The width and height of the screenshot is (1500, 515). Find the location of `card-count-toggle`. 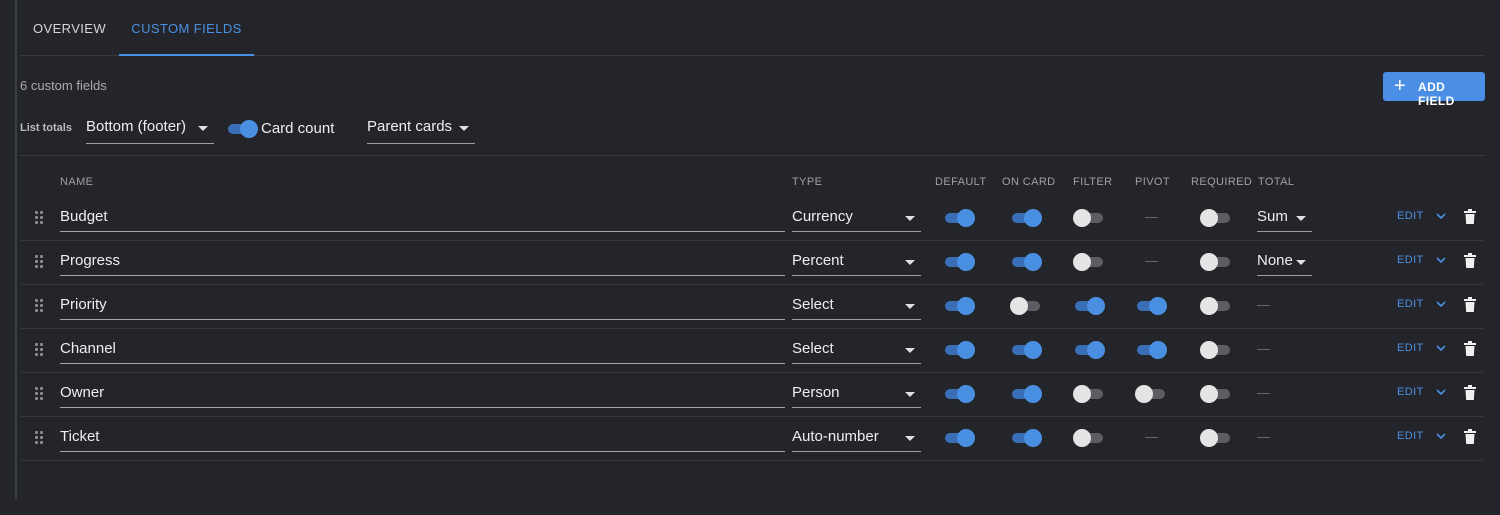

card-count-toggle is located at coordinates (242, 129).